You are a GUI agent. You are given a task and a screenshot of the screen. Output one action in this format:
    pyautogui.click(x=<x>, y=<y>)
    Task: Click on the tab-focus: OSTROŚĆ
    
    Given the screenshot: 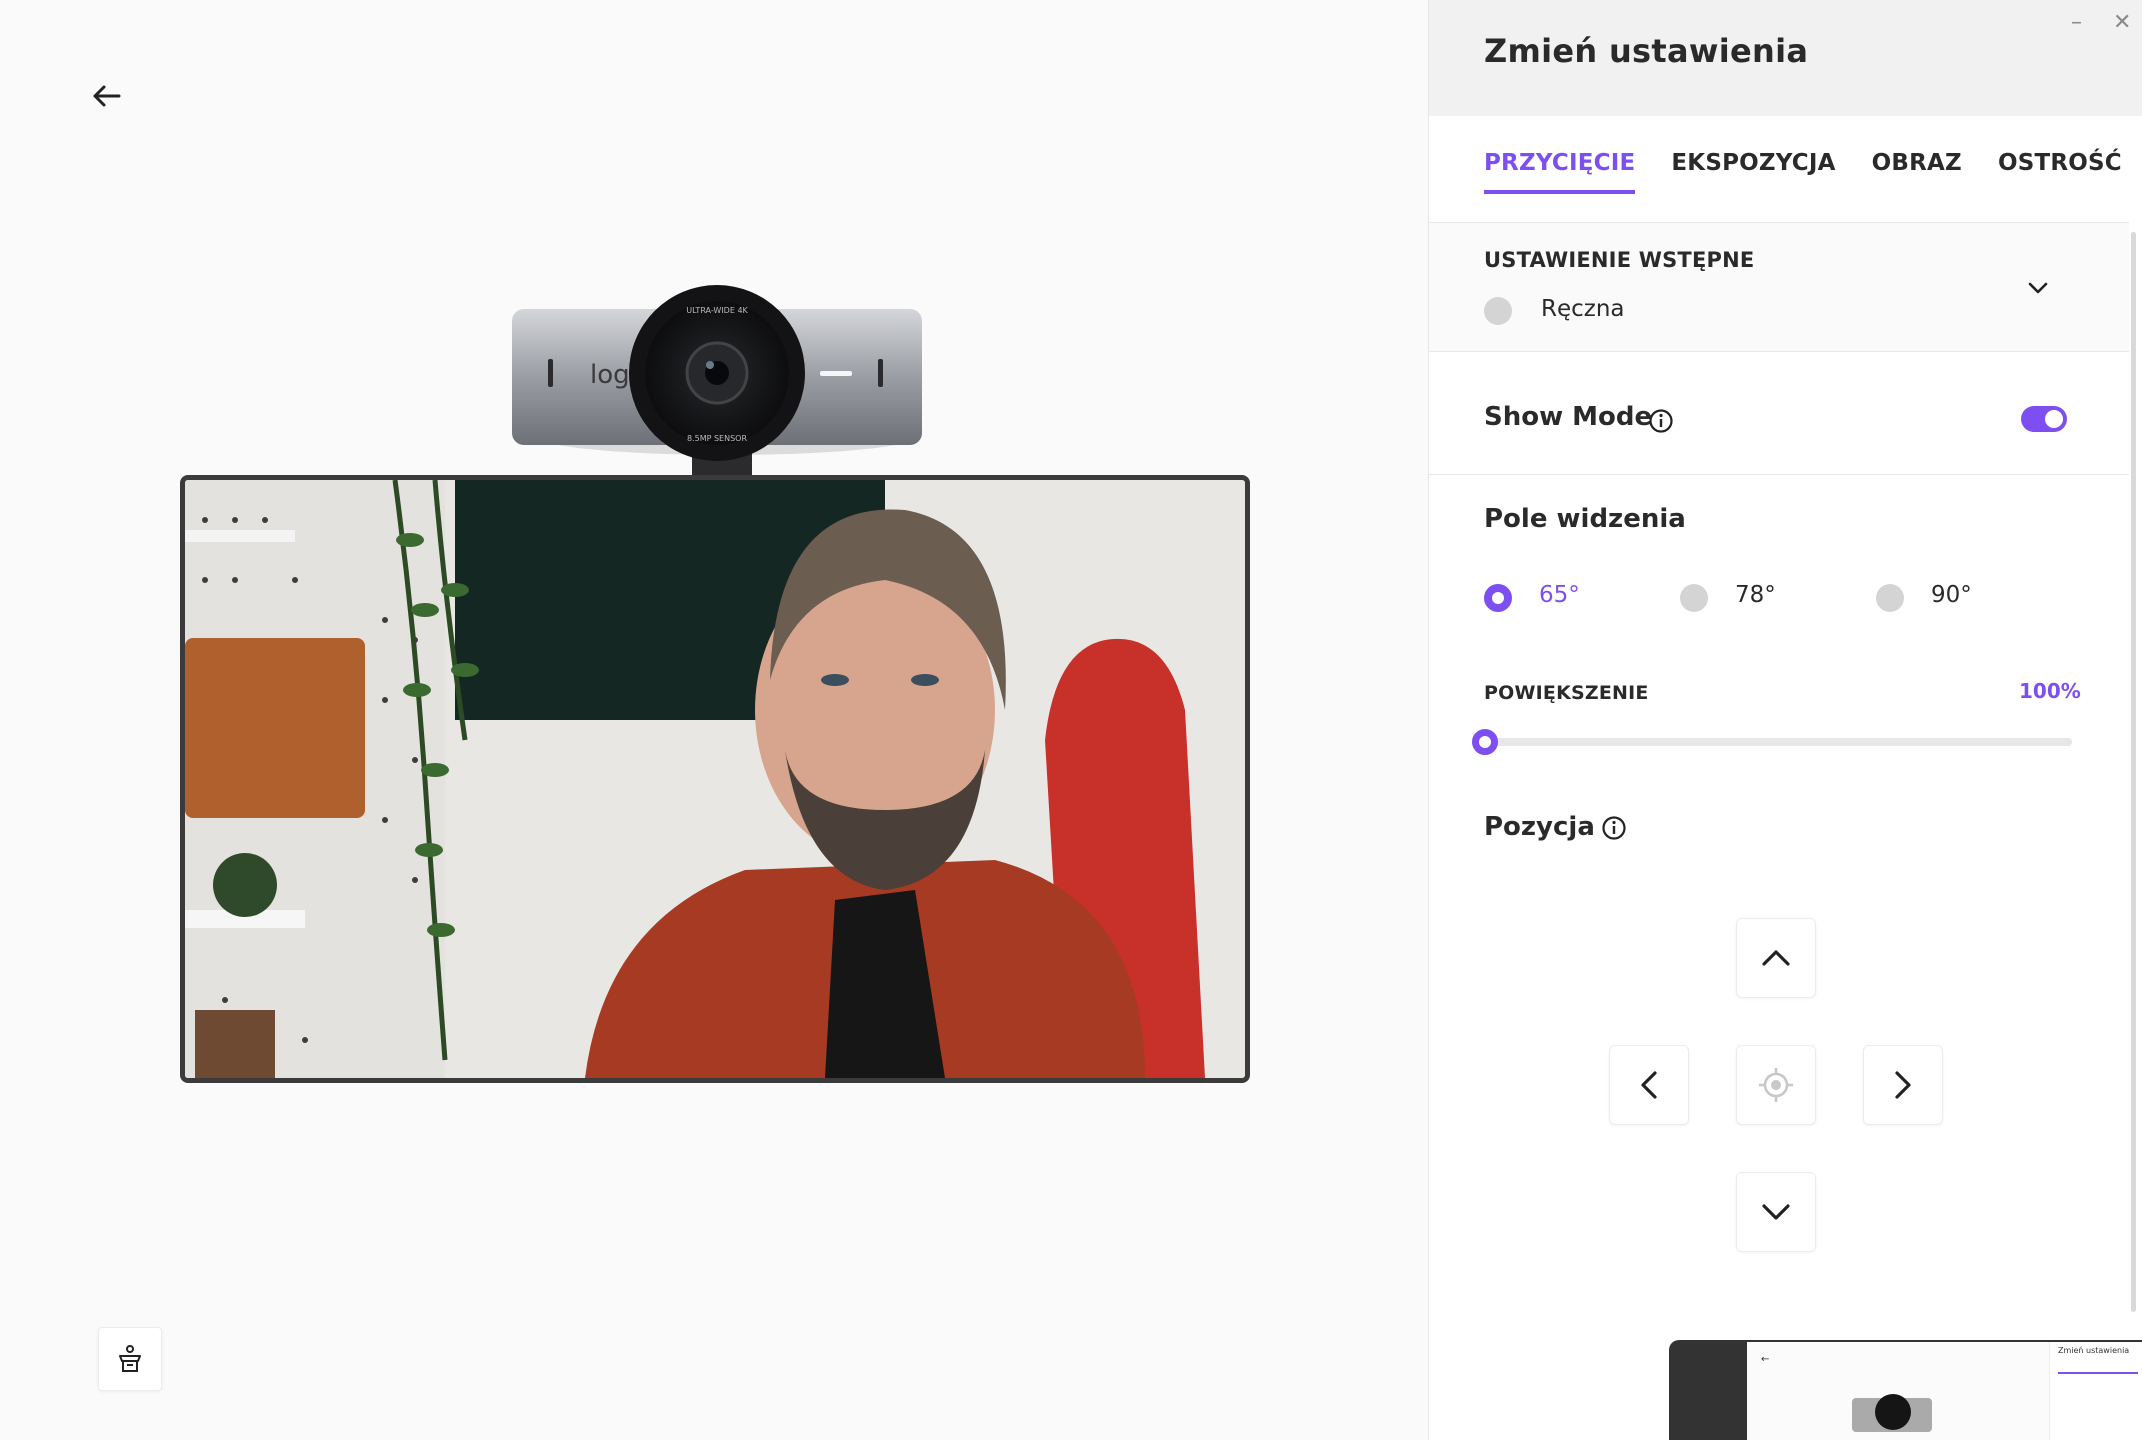 What is the action you would take?
    pyautogui.click(x=2060, y=172)
    